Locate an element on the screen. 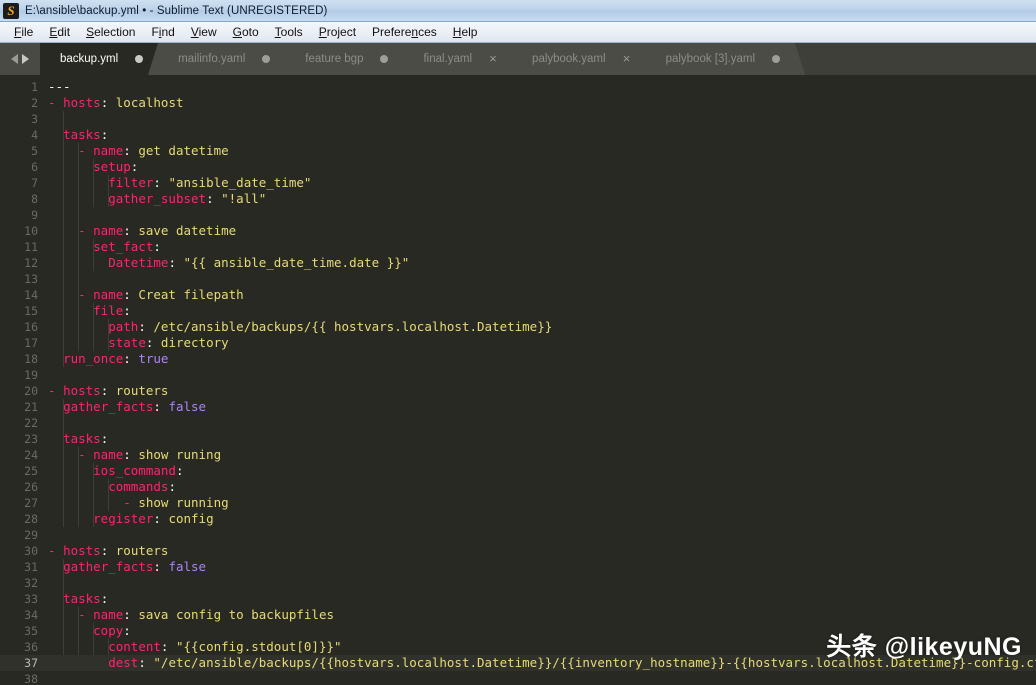 The width and height of the screenshot is (1036, 685). line-number: 32 is located at coordinates (31, 583).